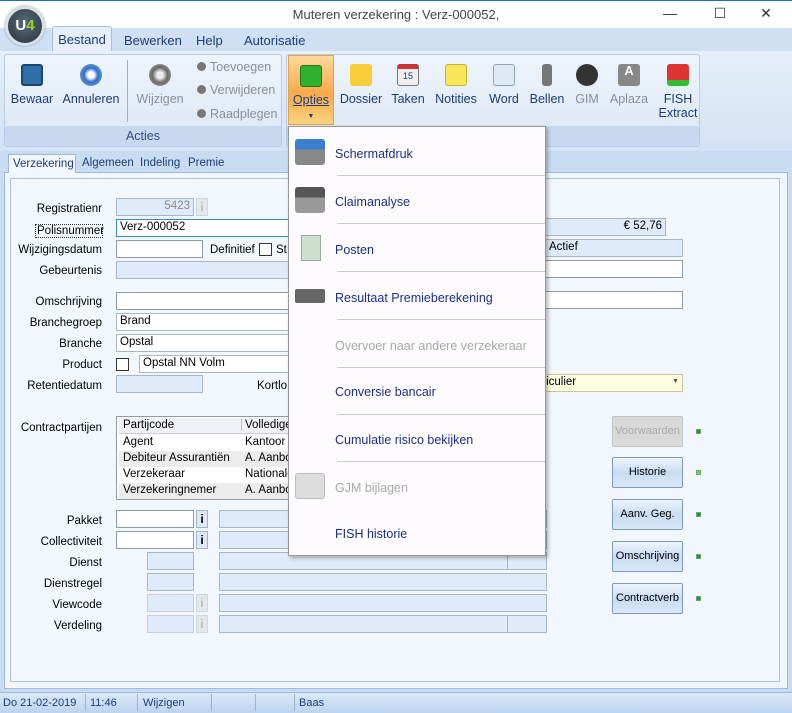 The height and width of the screenshot is (713, 792). Describe the element at coordinates (155, 519) in the screenshot. I see `pakket-input` at that location.